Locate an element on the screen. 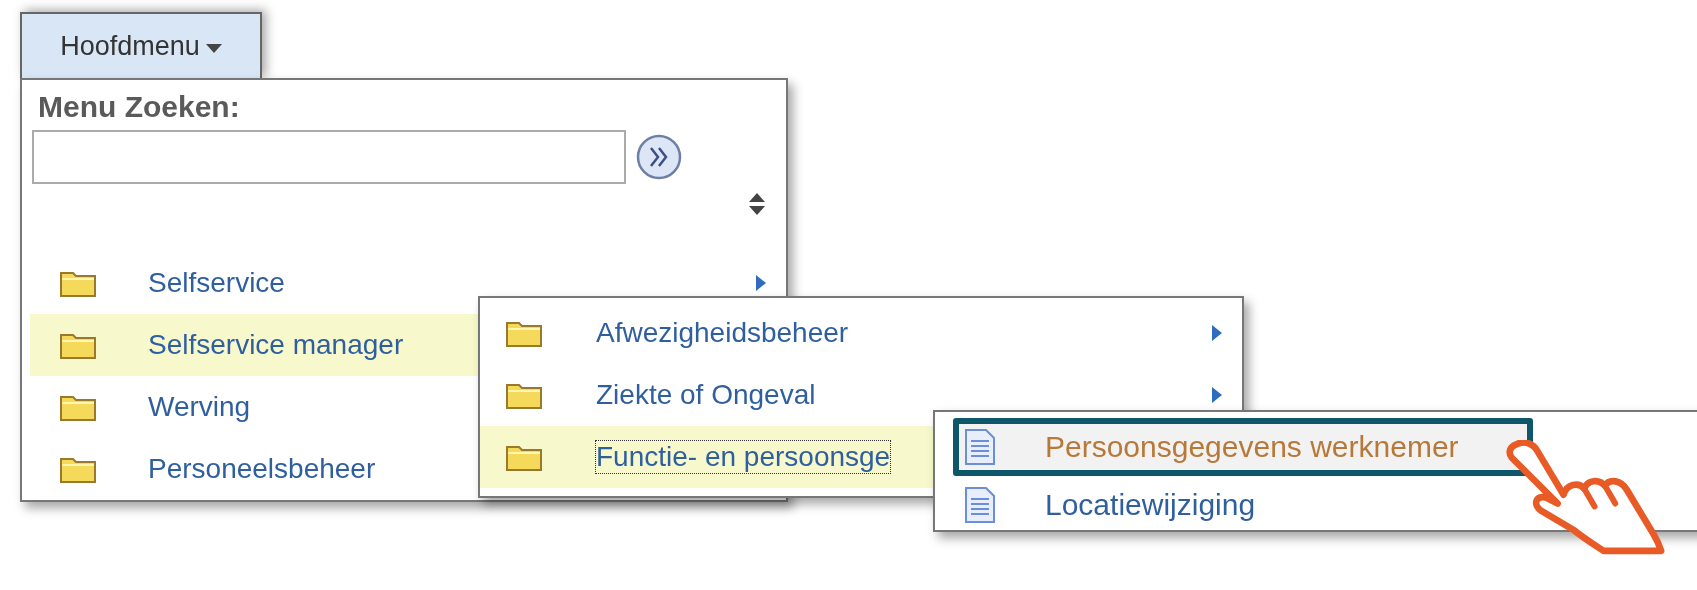 This screenshot has height=590, width=1697. search-field is located at coordinates (329, 157).